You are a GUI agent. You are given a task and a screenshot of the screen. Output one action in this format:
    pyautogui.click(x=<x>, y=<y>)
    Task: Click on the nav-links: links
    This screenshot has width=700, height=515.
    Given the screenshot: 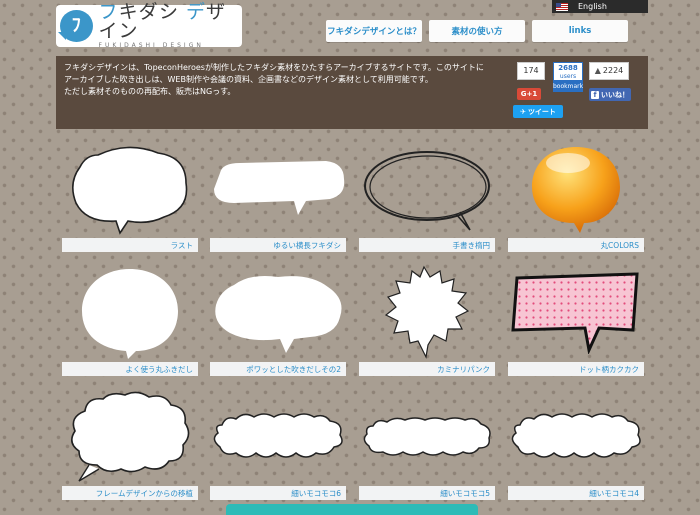 What is the action you would take?
    pyautogui.click(x=580, y=31)
    